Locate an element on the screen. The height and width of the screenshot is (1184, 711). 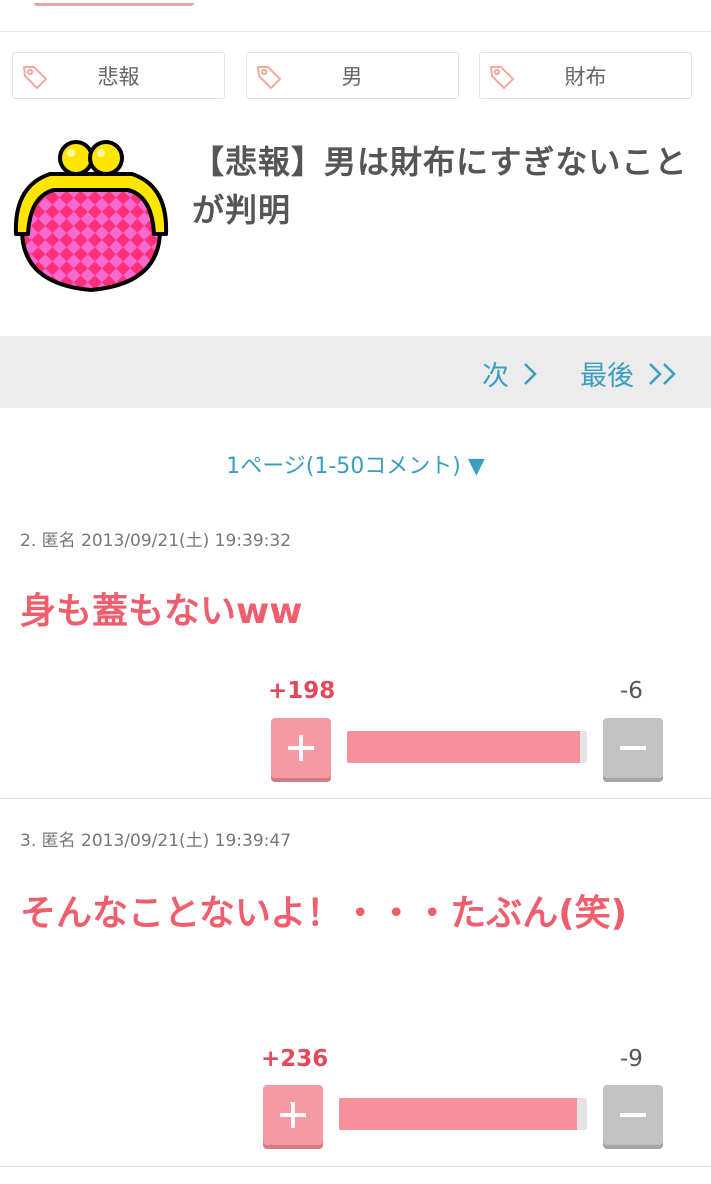
tag-item: 財布 is located at coordinates (585, 75).